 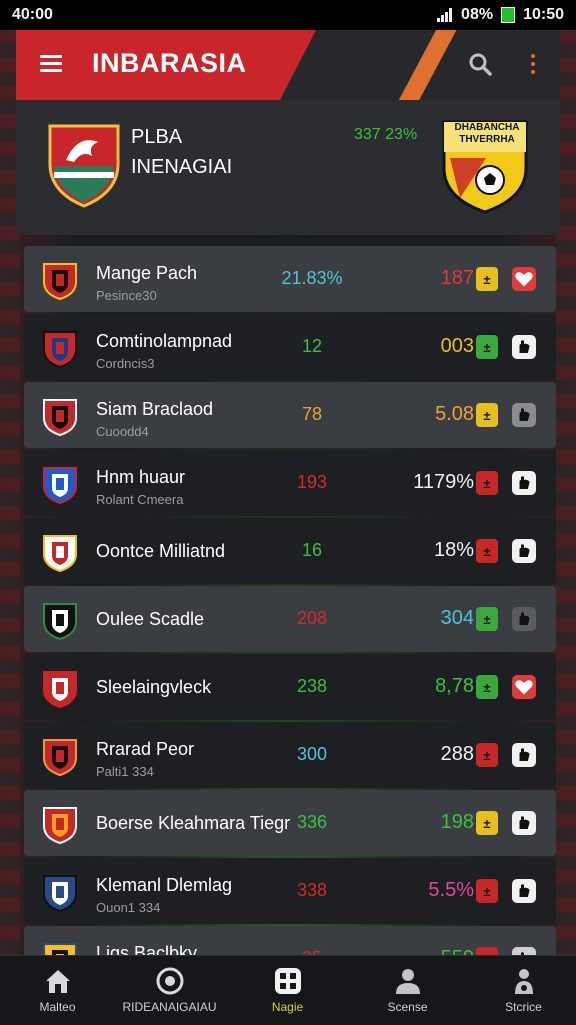 I want to click on team-row: Klemanl Dlemlag Ouon1 334 338 5.5% ±, so click(x=290, y=891).